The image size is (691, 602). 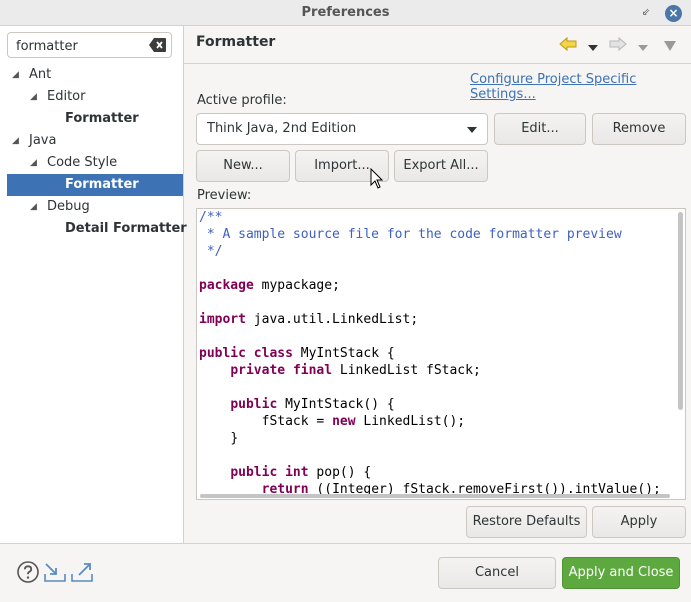 What do you see at coordinates (437, 63) in the screenshot?
I see `header-separator` at bounding box center [437, 63].